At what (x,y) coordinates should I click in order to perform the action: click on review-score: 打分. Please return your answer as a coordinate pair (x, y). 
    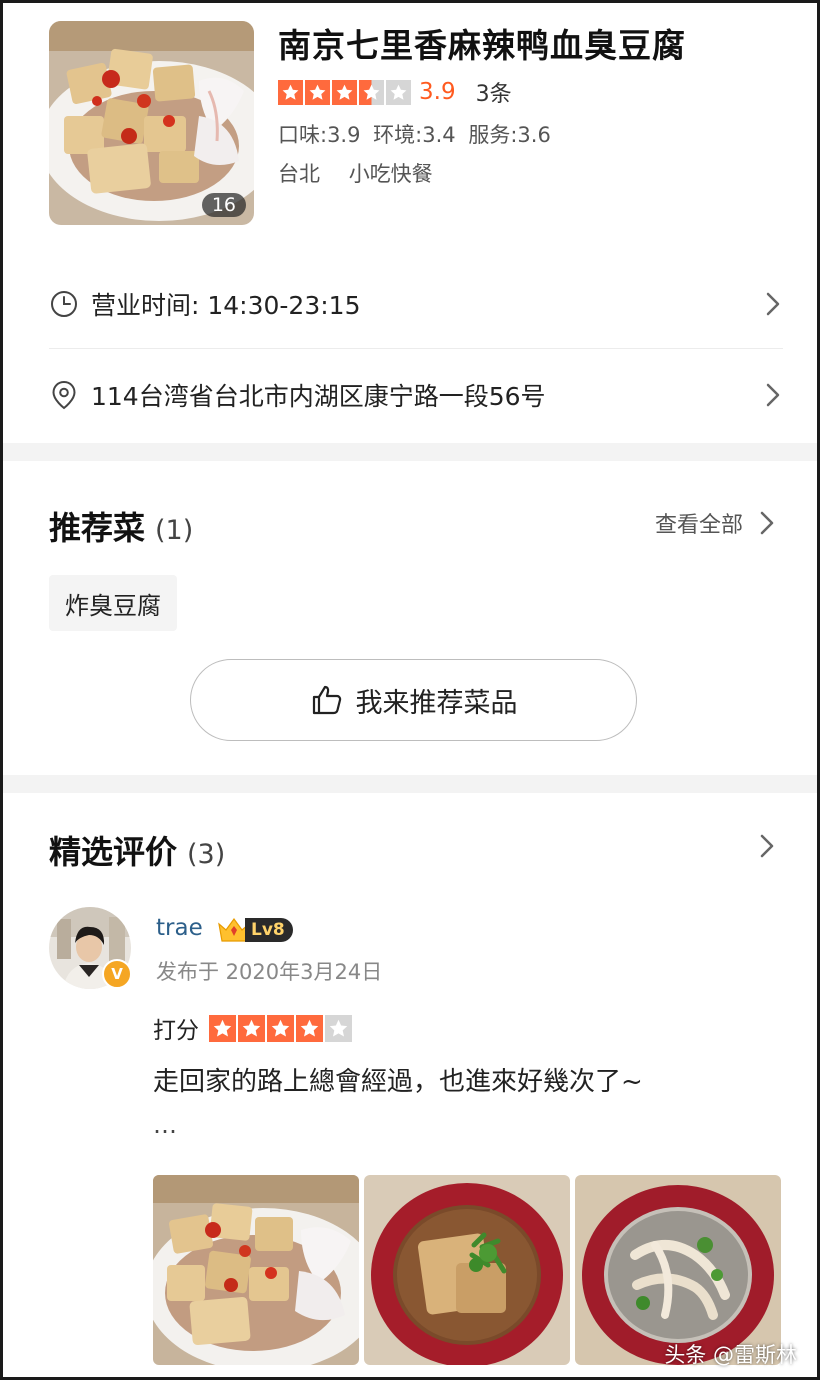
    Looking at the image, I should click on (252, 1028).